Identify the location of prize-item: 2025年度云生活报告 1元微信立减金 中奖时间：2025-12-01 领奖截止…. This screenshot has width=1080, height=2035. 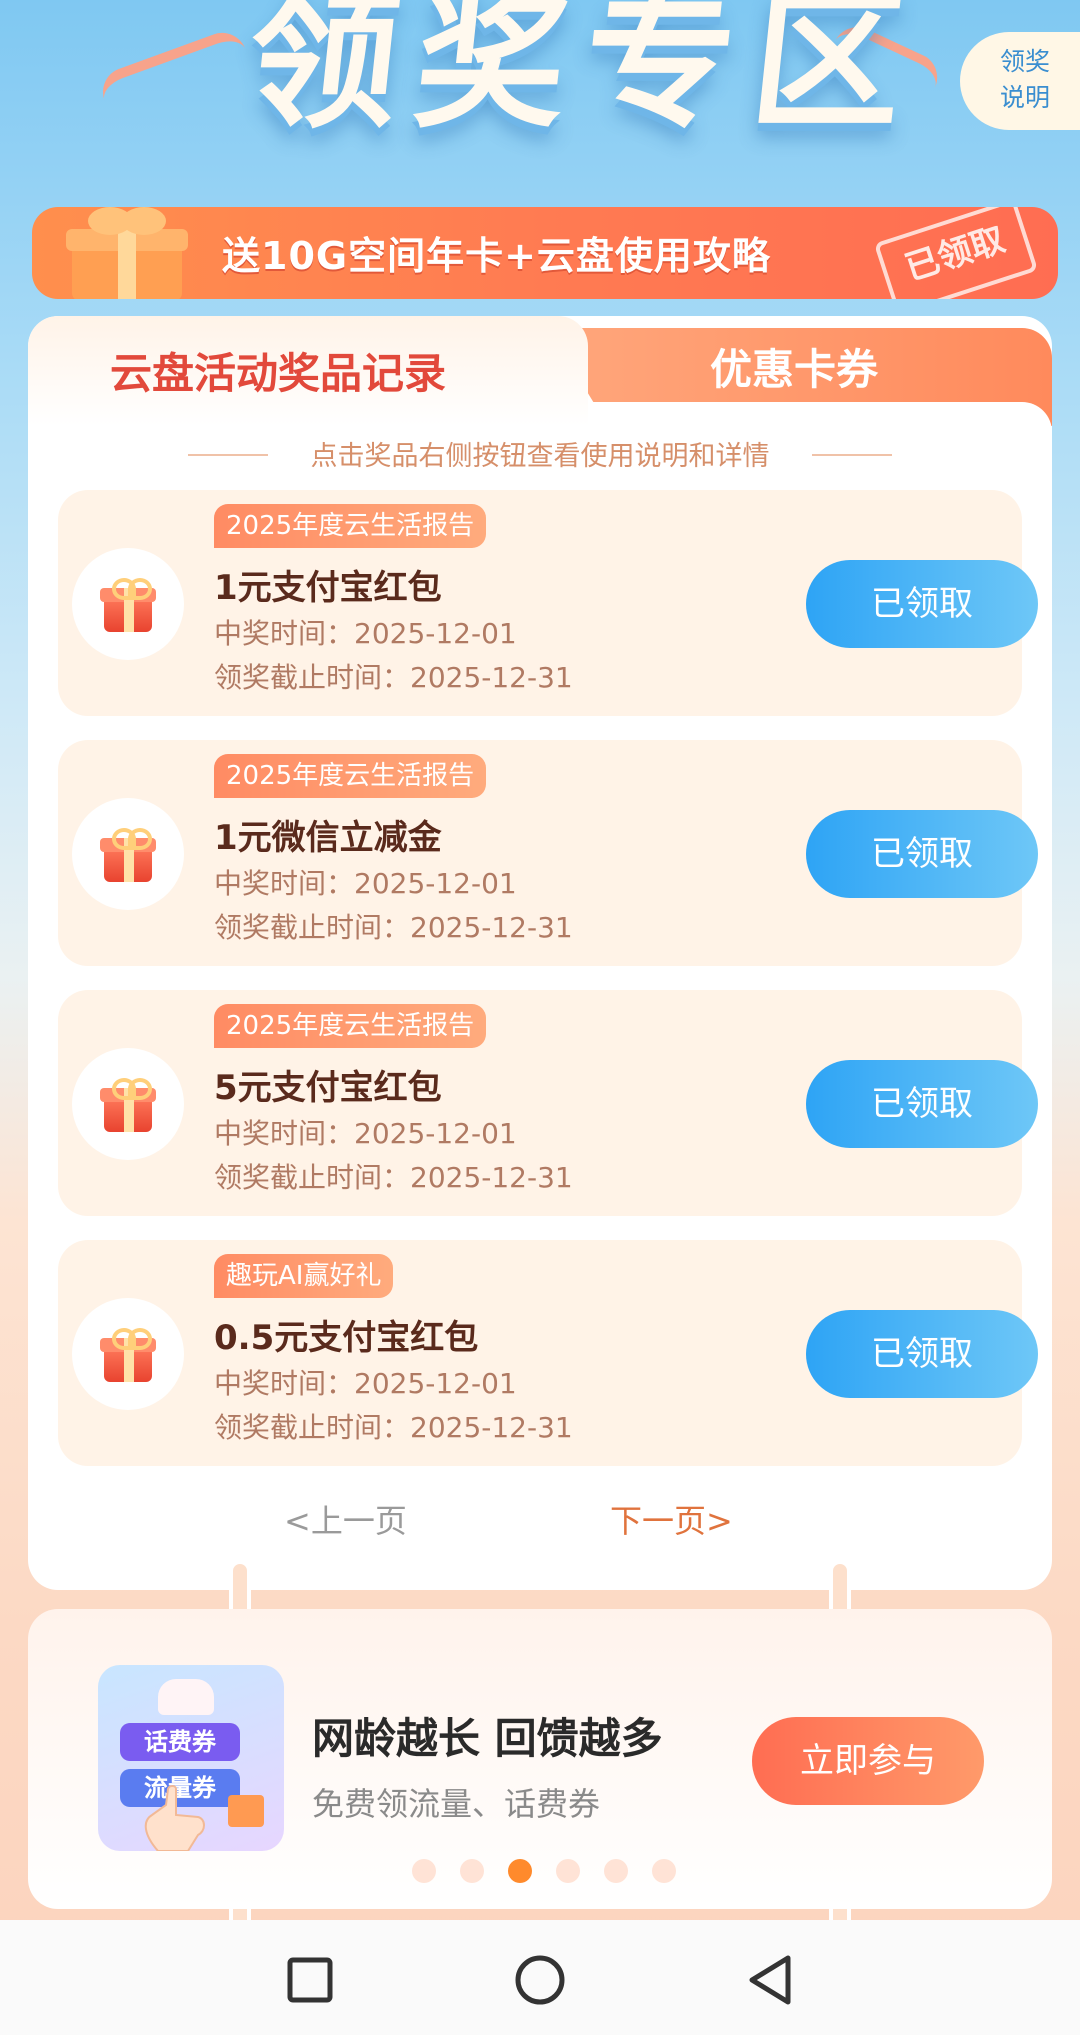
(548, 853).